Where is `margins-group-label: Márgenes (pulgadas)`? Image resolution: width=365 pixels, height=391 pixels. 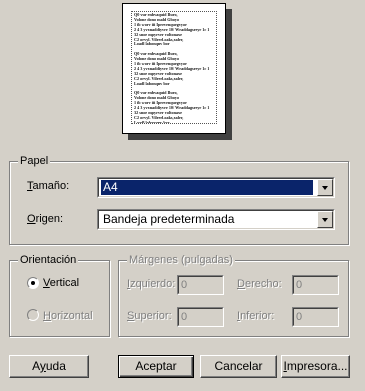 margins-group-label: Márgenes (pulgadas) is located at coordinates (181, 260).